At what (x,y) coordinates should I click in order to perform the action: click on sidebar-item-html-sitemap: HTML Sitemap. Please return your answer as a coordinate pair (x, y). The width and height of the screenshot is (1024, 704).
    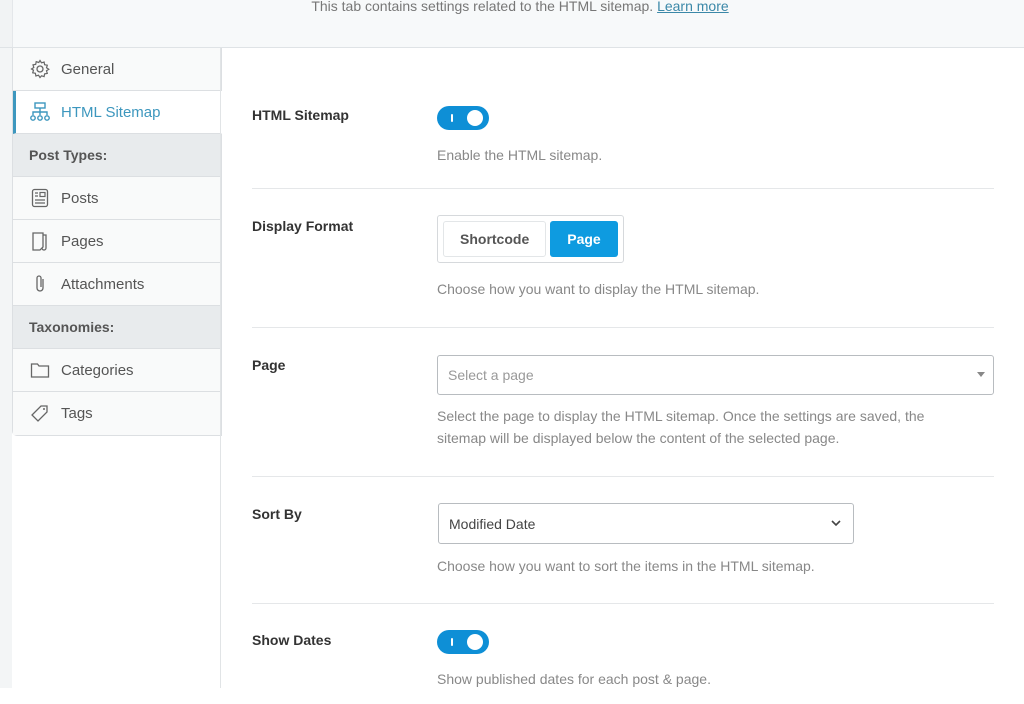
    Looking at the image, I should click on (117, 112).